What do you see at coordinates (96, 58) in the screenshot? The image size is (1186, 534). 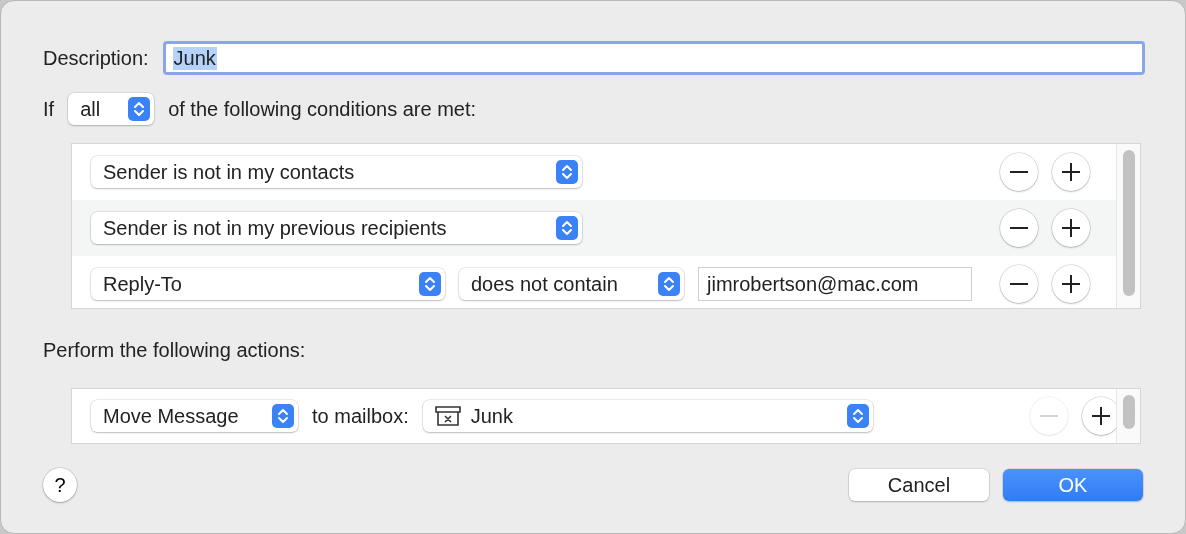 I see `description-label: Description:` at bounding box center [96, 58].